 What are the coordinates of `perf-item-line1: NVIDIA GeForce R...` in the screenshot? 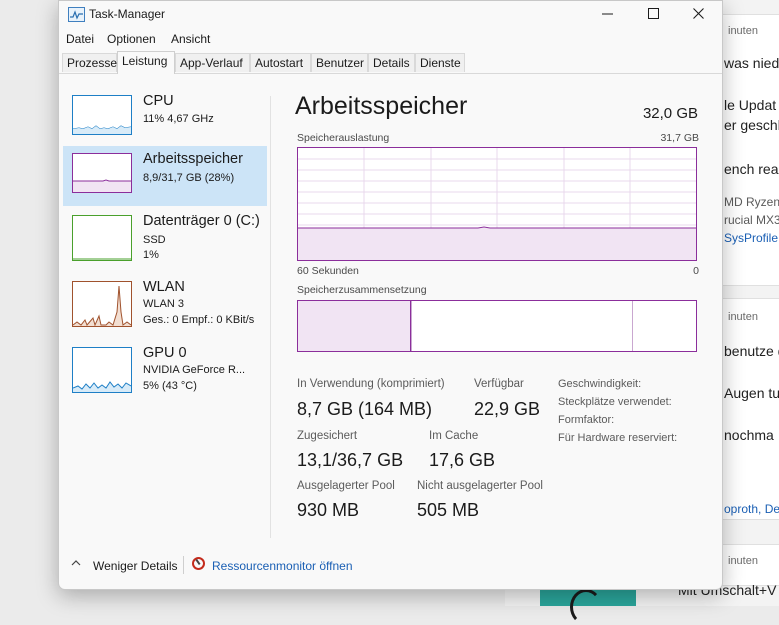 It's located at (194, 370).